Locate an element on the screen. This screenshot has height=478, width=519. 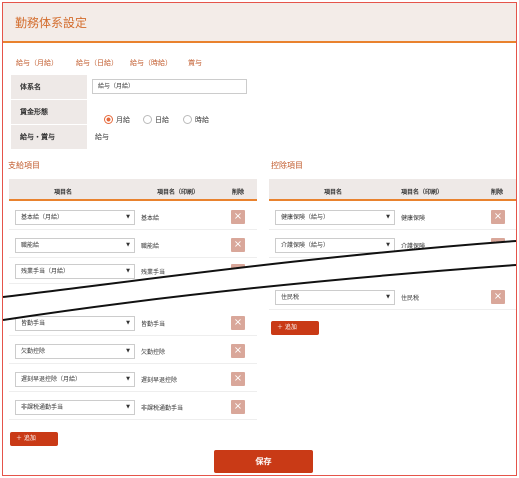
tab-daily: 給与（日給） is located at coordinates (97, 63).